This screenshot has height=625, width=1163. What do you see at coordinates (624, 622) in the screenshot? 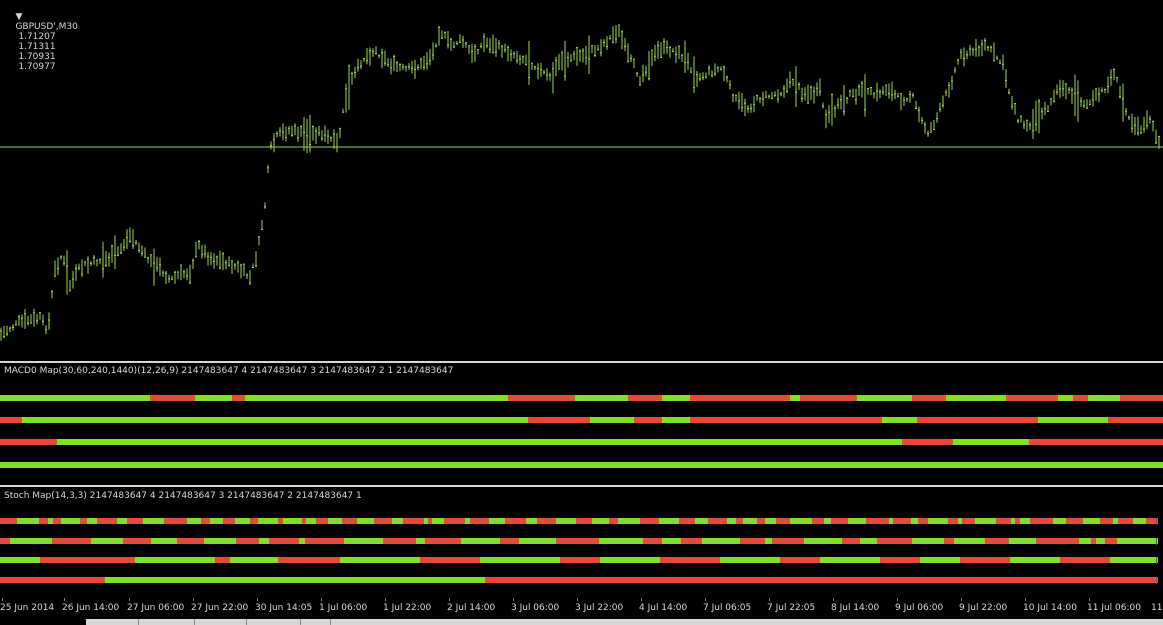
I see `chart-tab-strip` at bounding box center [624, 622].